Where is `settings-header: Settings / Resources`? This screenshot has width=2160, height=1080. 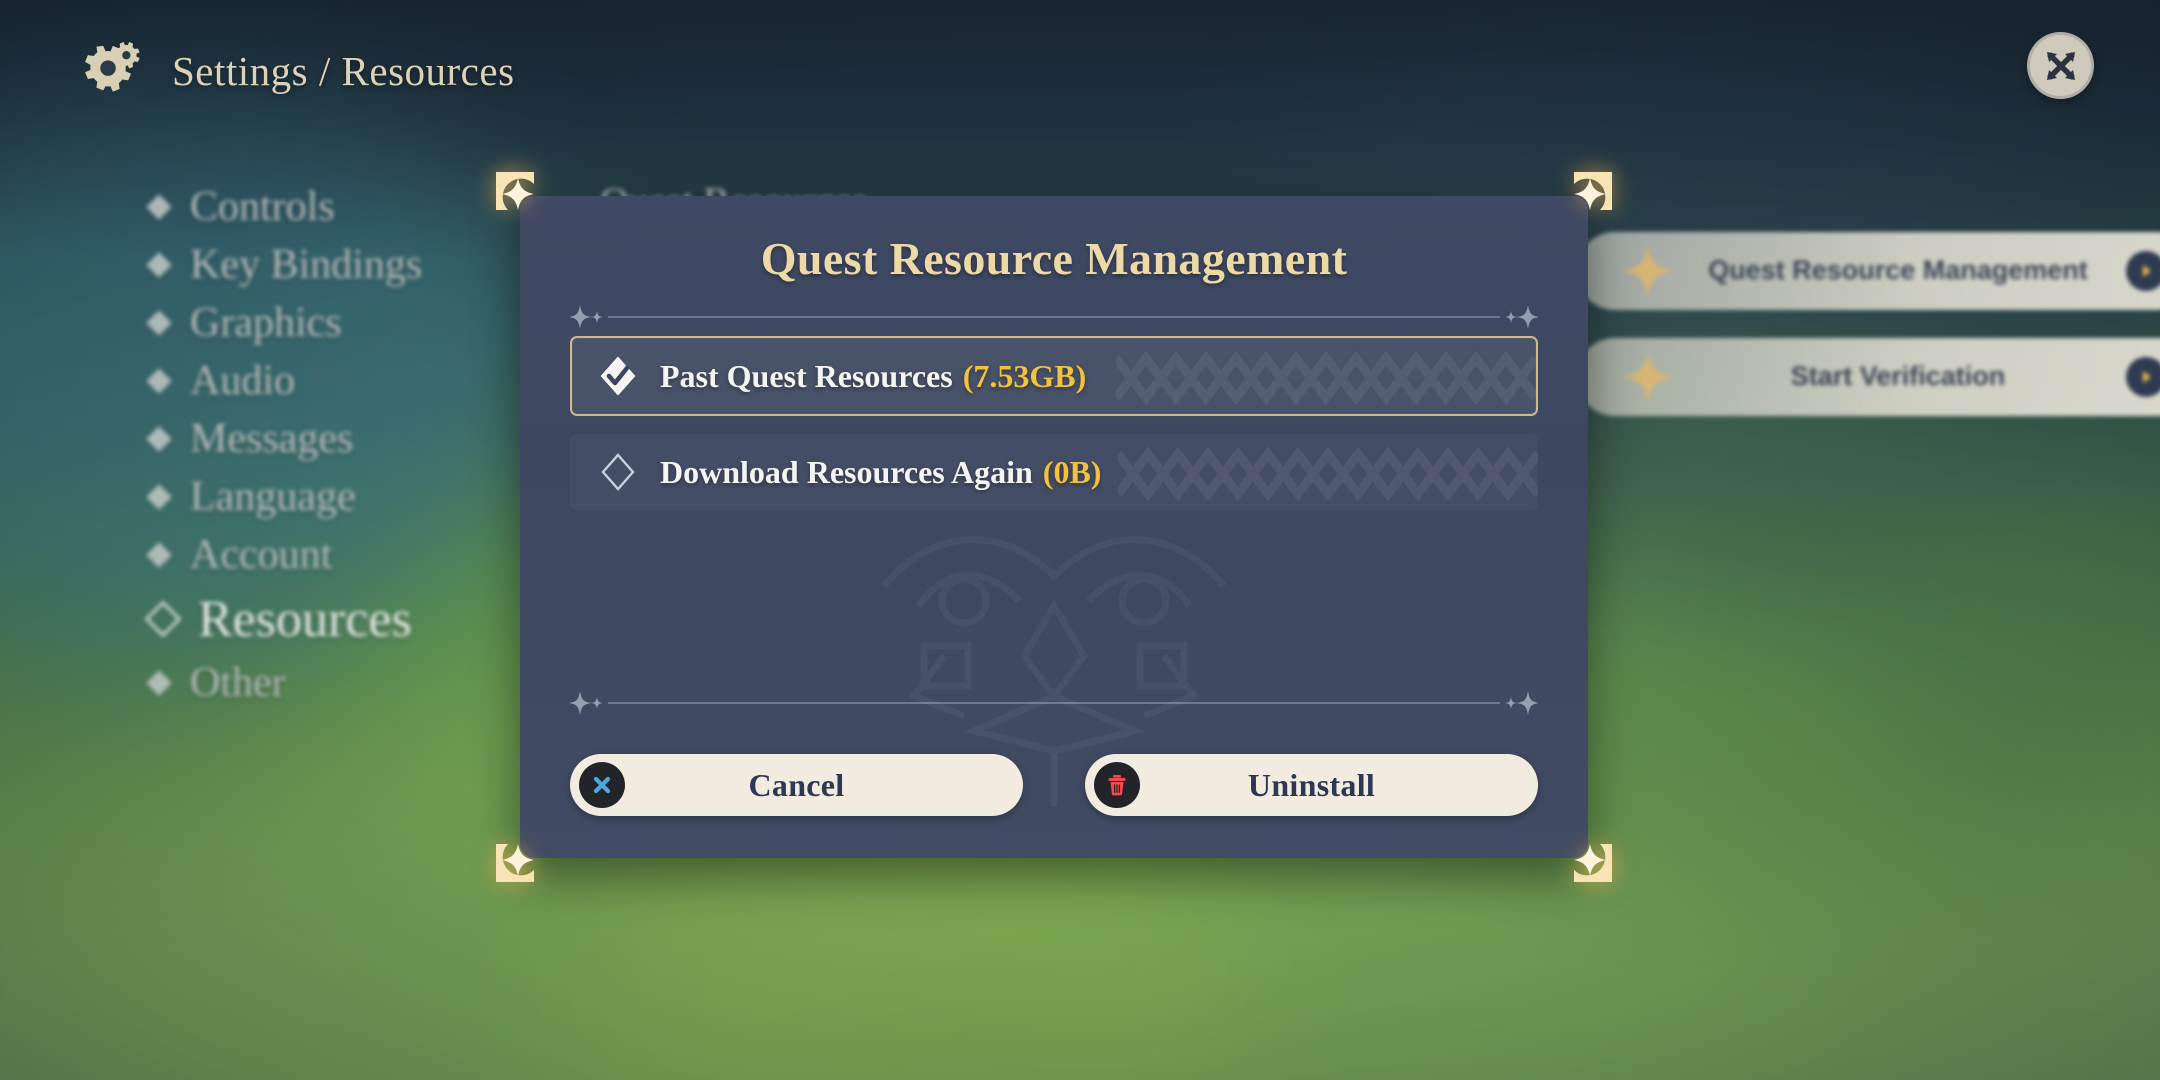 settings-header: Settings / Resources is located at coordinates (296, 71).